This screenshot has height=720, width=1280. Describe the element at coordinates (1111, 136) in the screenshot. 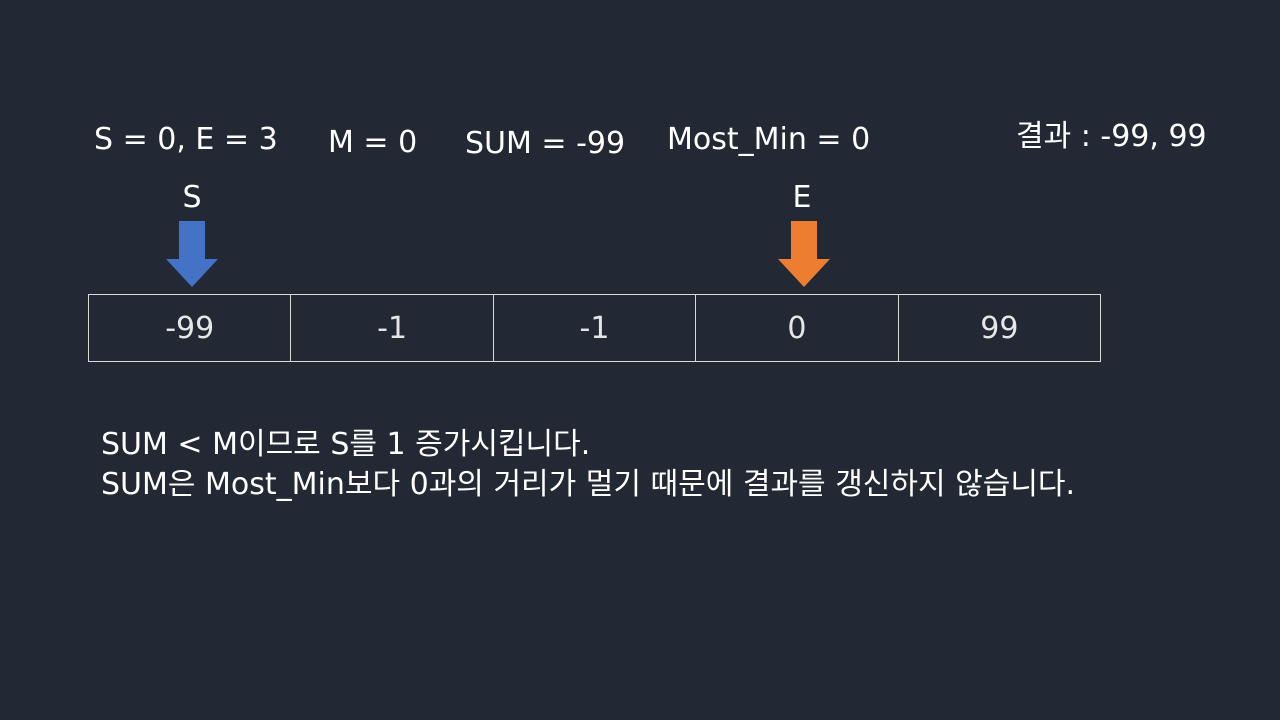

I see `result-value: 결과 : -99, 99` at that location.